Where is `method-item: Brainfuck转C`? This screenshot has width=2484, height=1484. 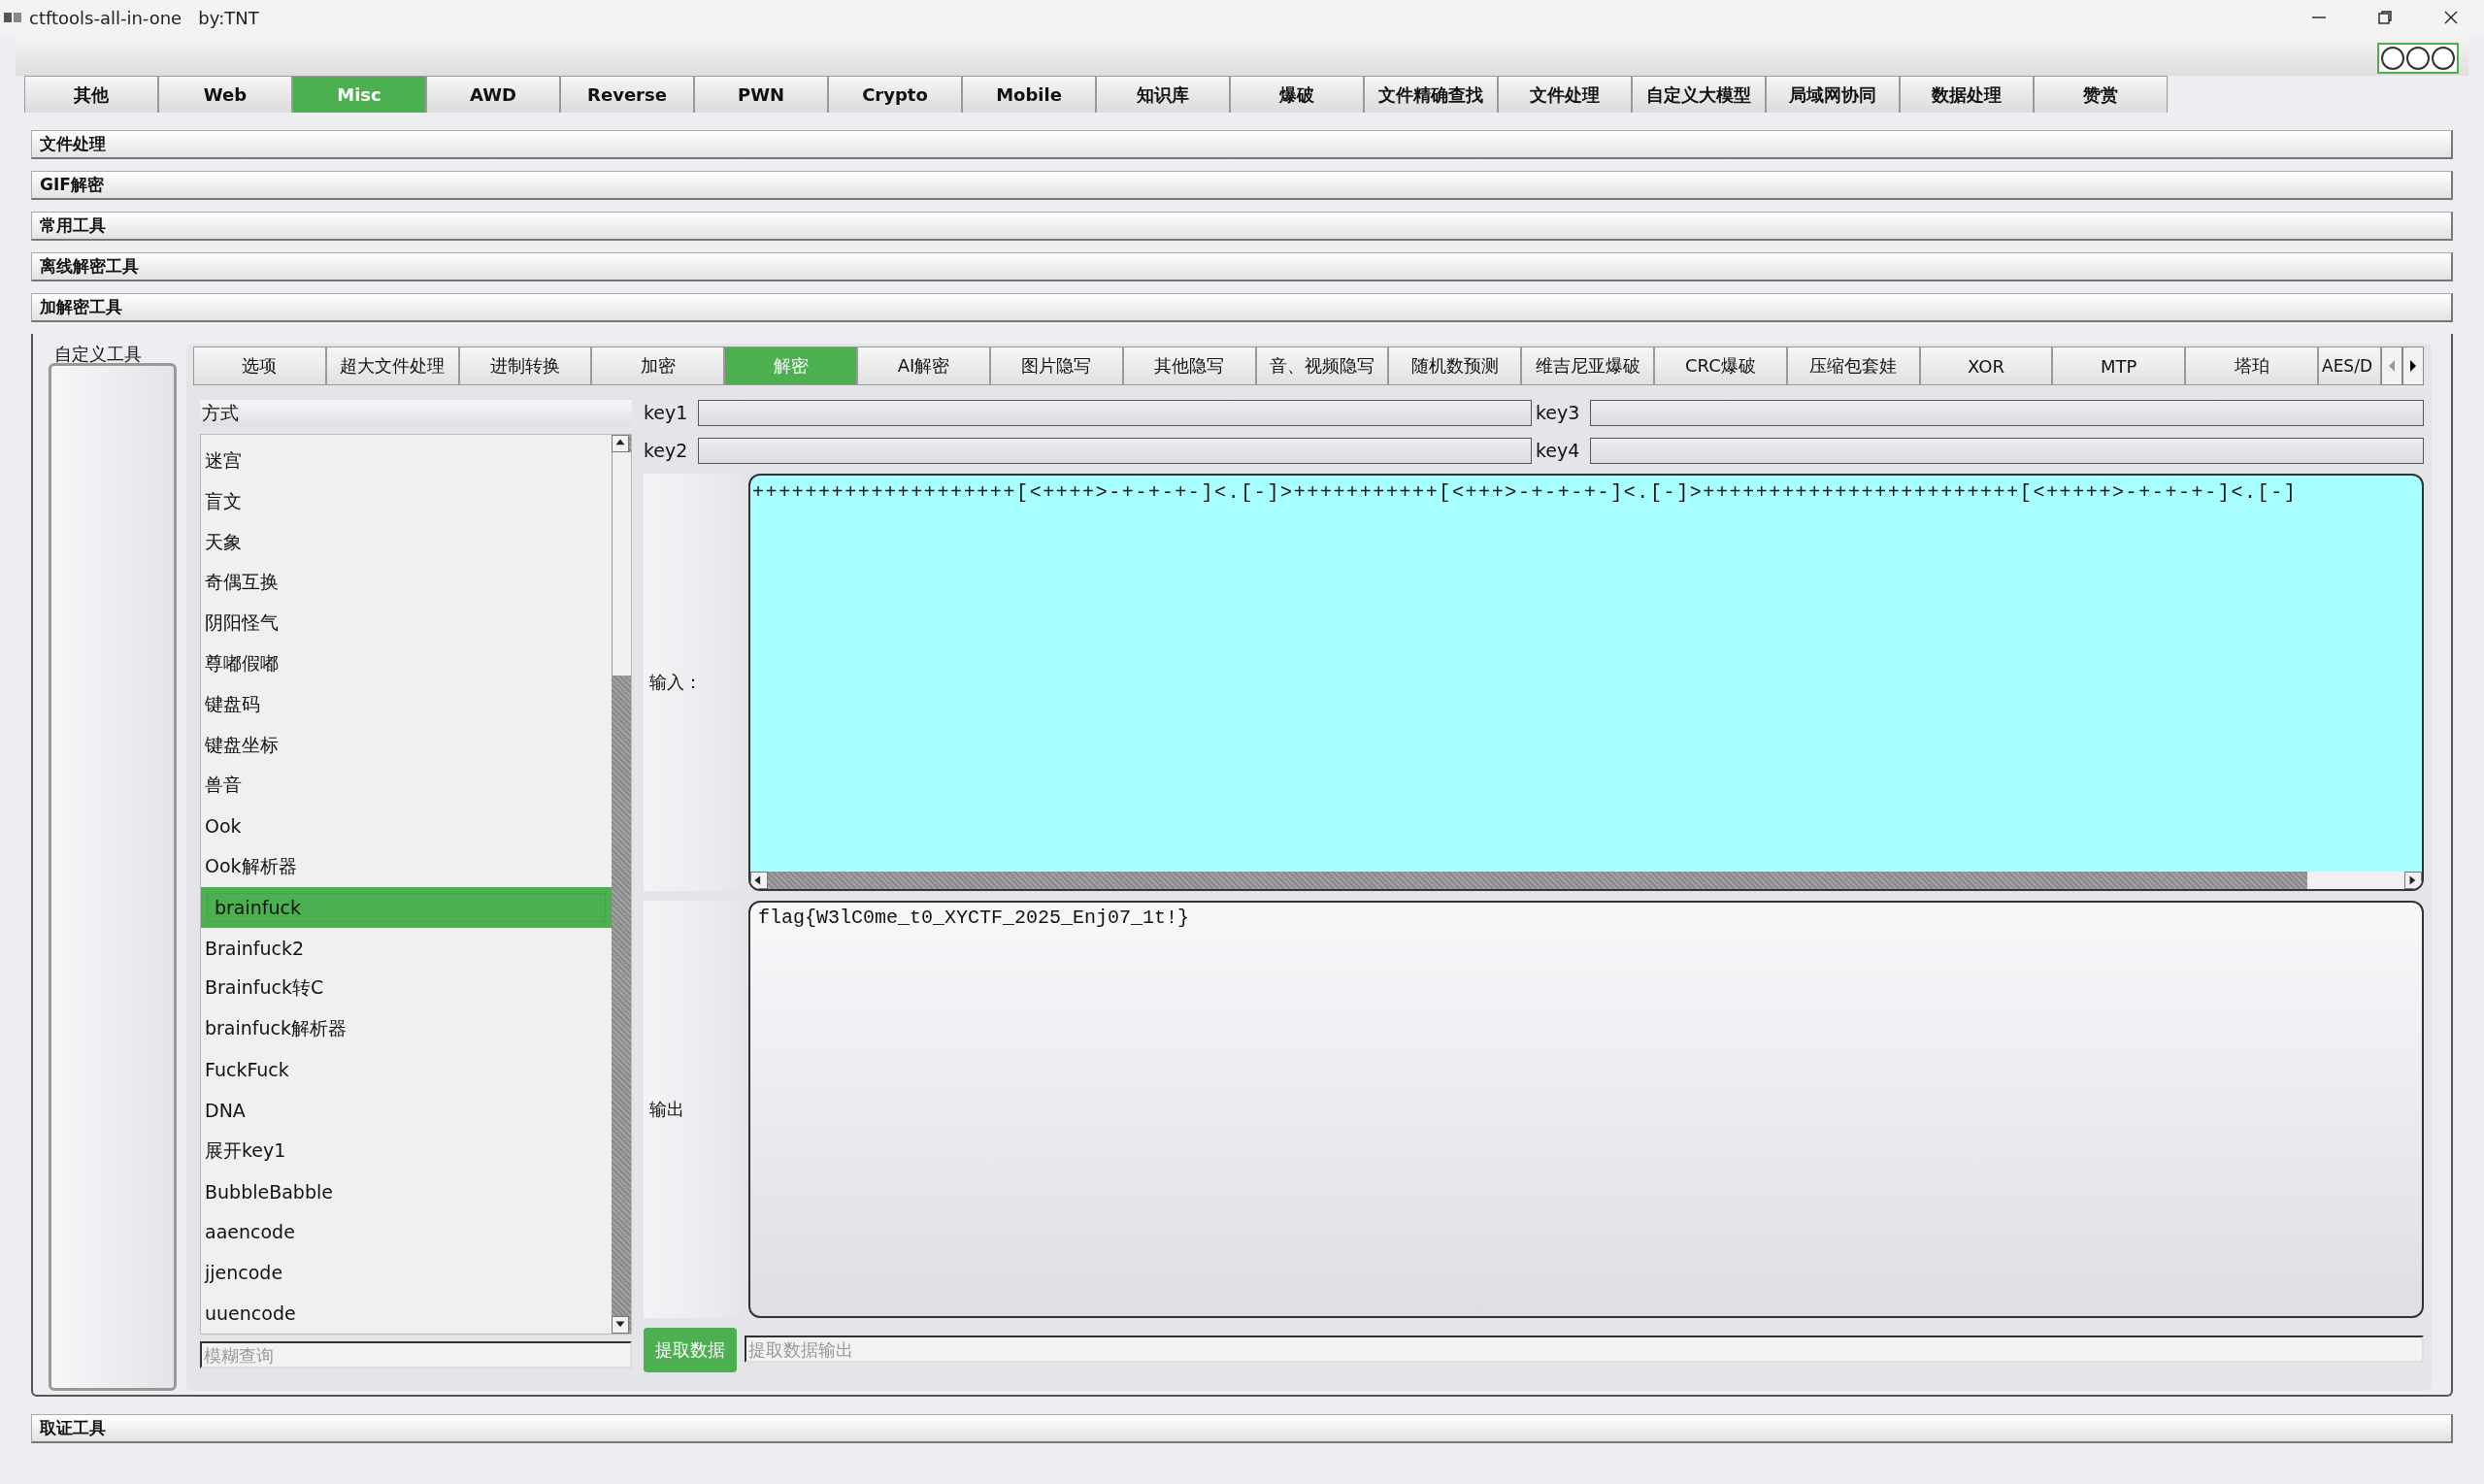 method-item: Brainfuck转C is located at coordinates (406, 988).